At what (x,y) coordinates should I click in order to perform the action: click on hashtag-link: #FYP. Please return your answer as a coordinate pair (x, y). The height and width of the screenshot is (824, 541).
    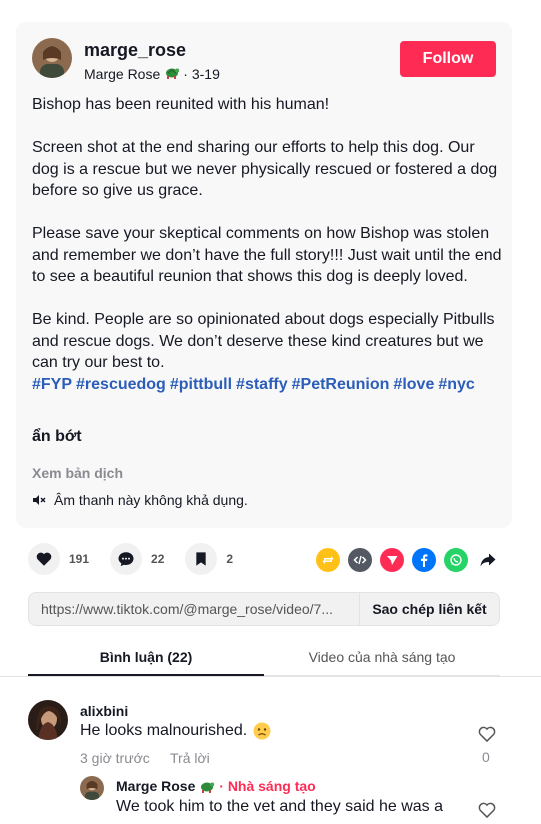
    Looking at the image, I should click on (52, 384).